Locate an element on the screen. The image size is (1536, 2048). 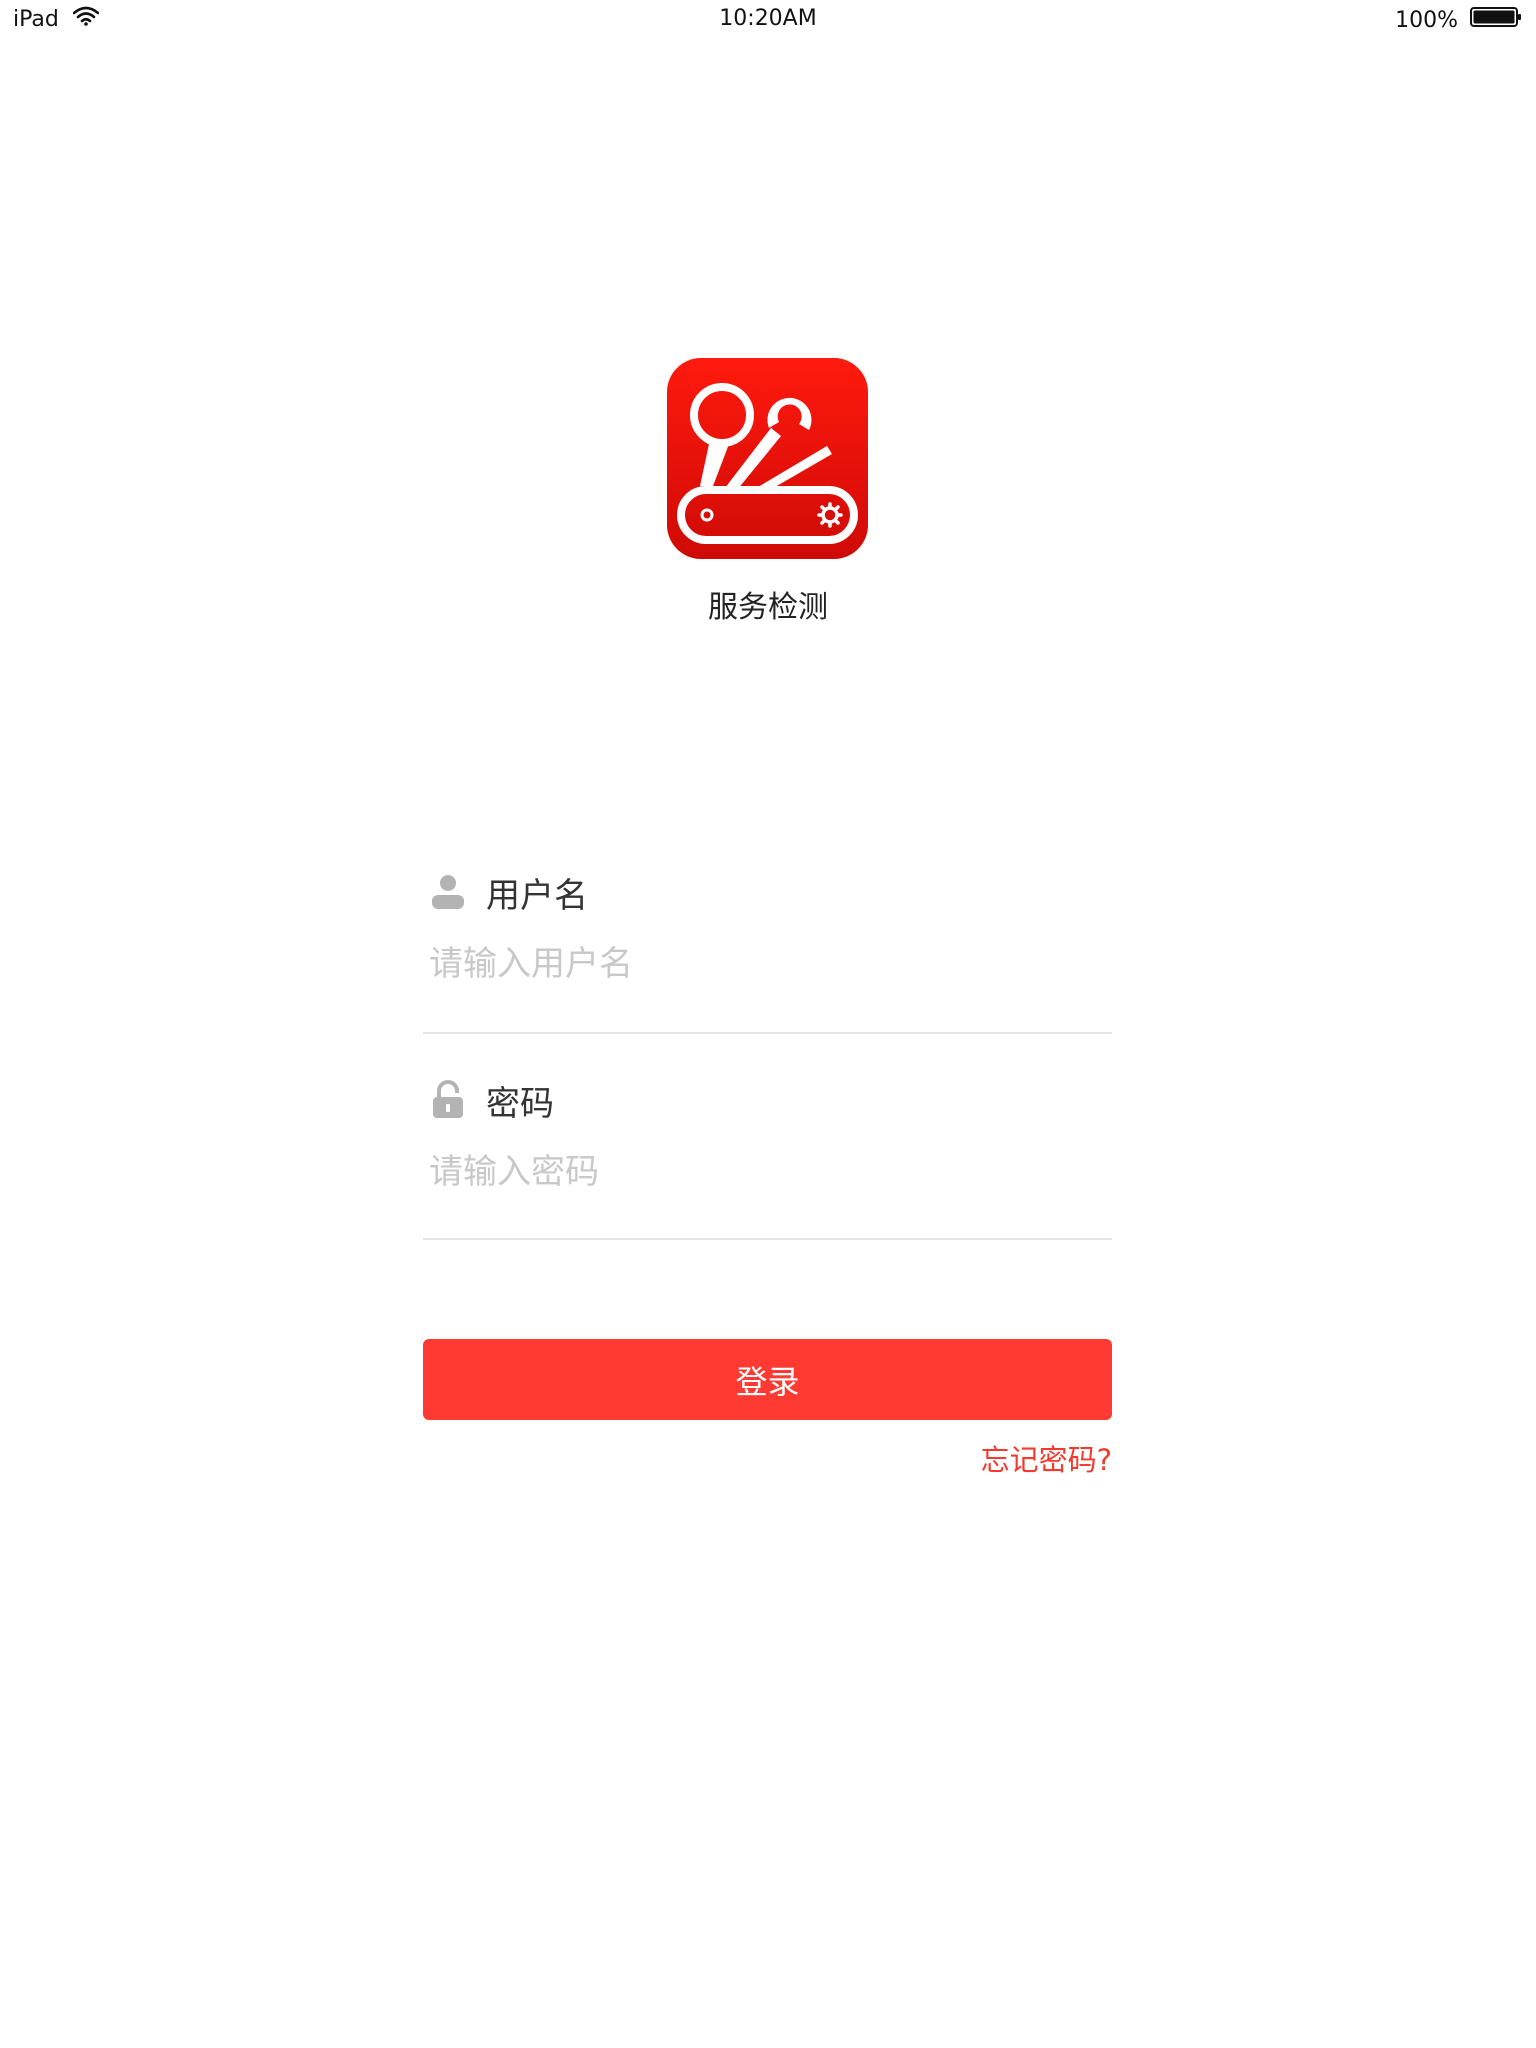
username-label: 用户名 is located at coordinates (537, 895).